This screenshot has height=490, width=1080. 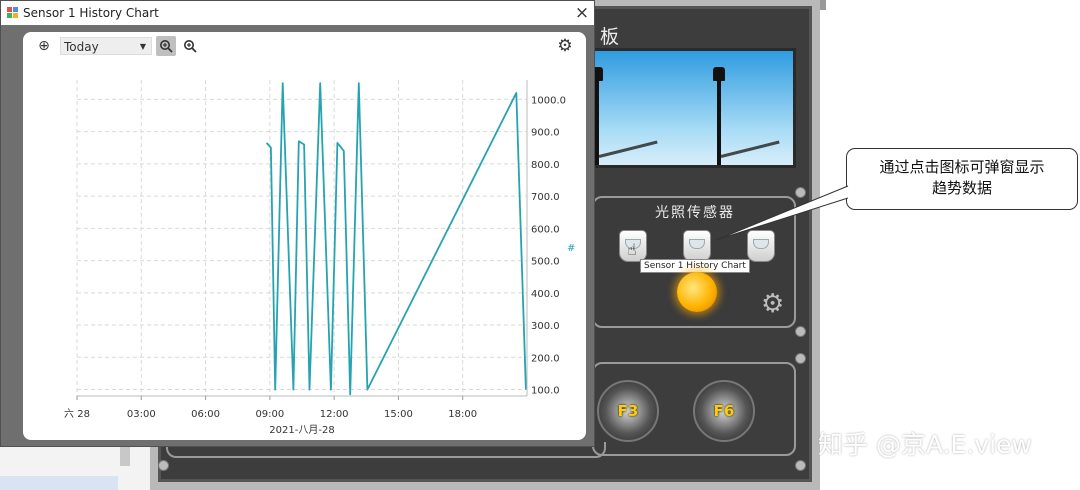 What do you see at coordinates (571, 248) in the screenshot?
I see `y-axis-marker: #` at bounding box center [571, 248].